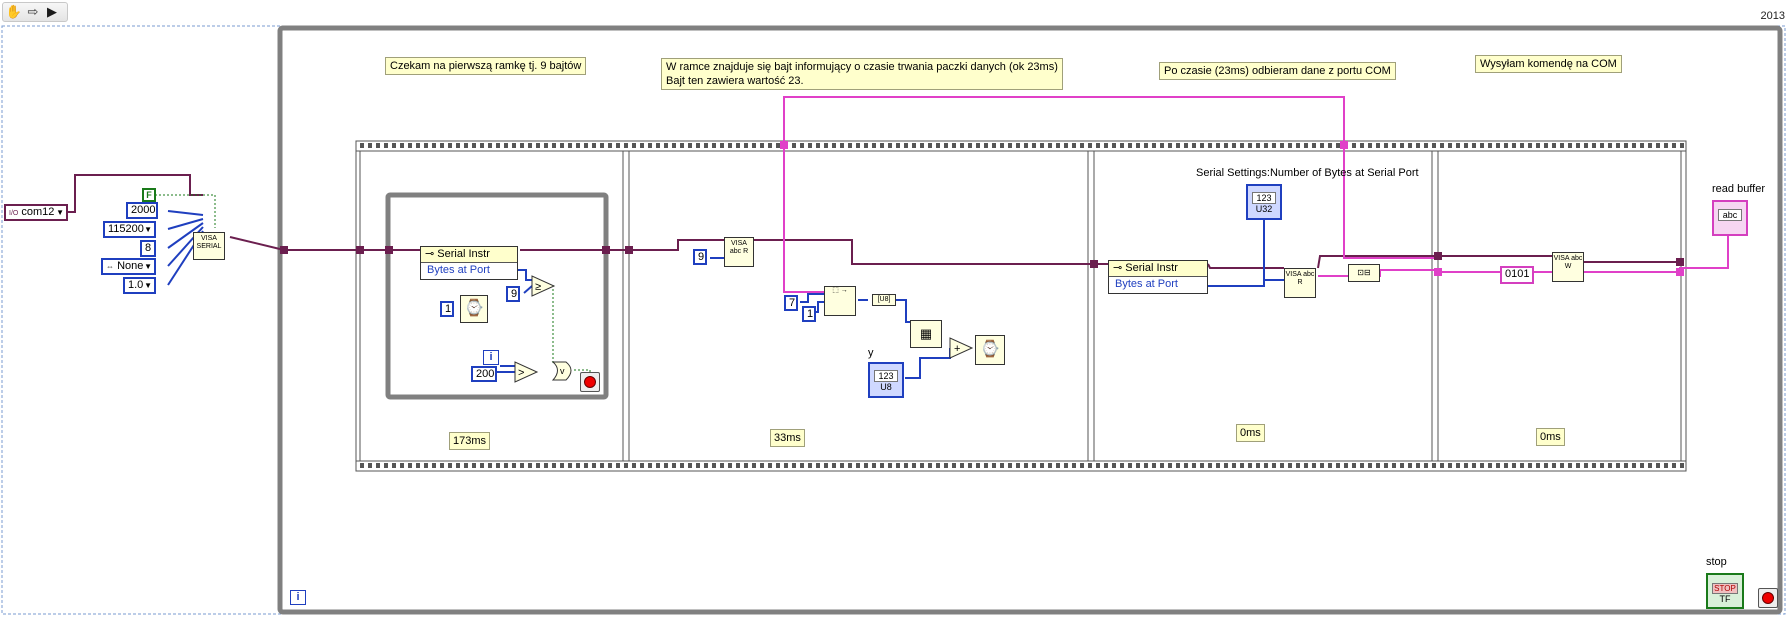 This screenshot has width=1789, height=619. Describe the element at coordinates (447, 309) in the screenshot. I see `wait-constant: 1` at that location.